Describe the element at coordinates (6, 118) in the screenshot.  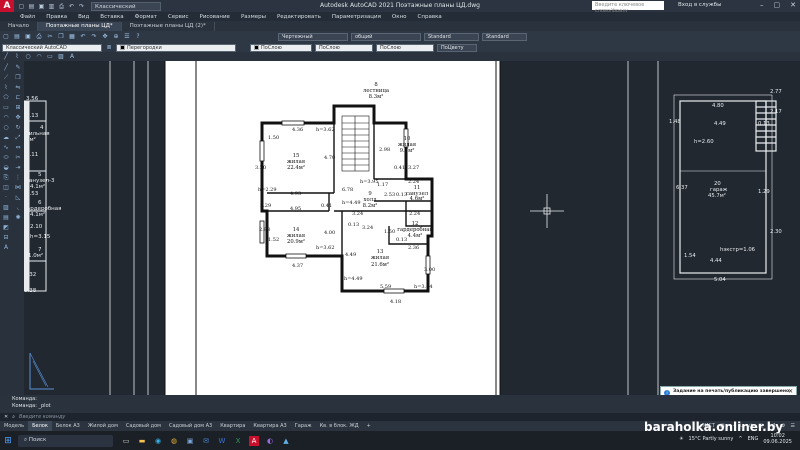
I see `arc-tool-icon: ◠` at that location.